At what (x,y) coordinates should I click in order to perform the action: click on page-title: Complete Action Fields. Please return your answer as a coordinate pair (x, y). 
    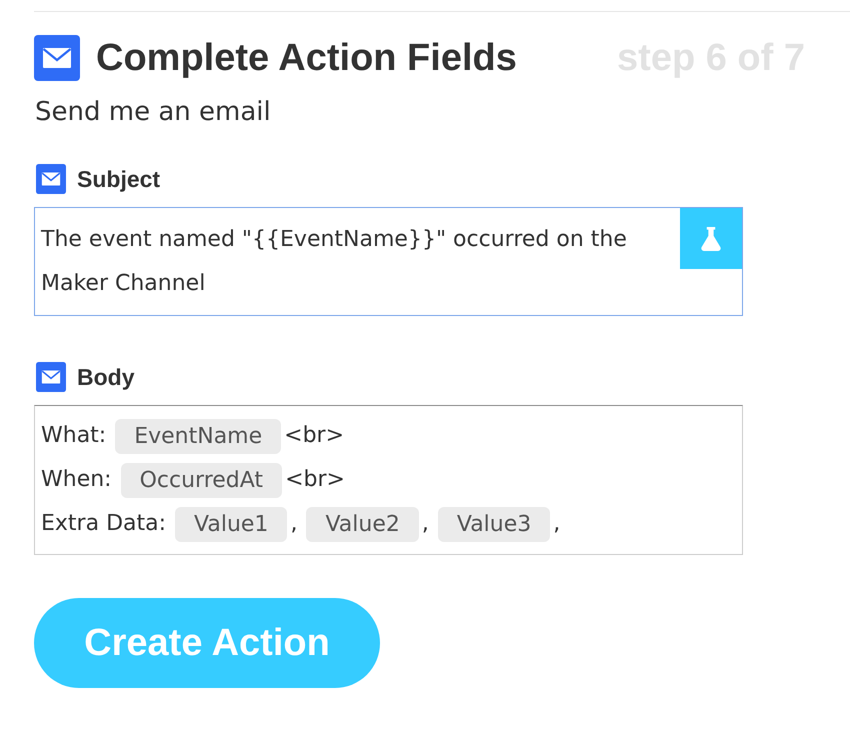
    Looking at the image, I should click on (306, 58).